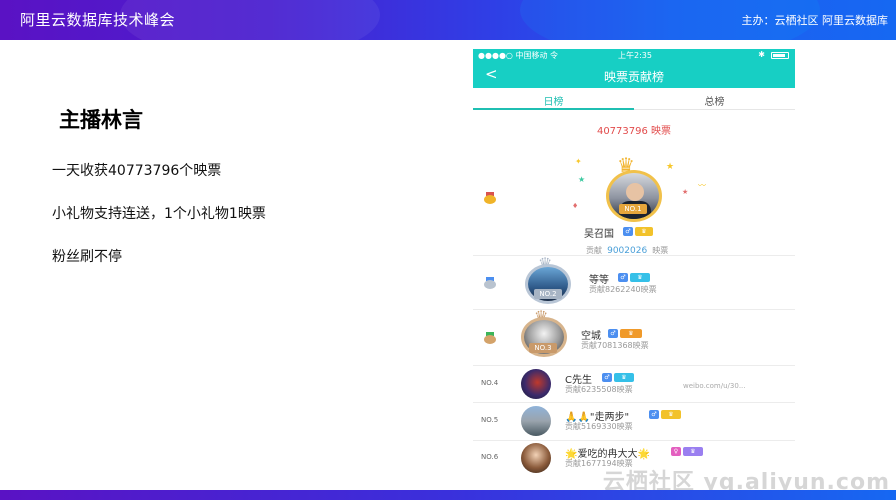 Image resolution: width=896 pixels, height=500 pixels. What do you see at coordinates (448, 20) in the screenshot?
I see `slide-header: 阿里云数据库技术峰会 主办：云栖社区 阿里云数据库` at bounding box center [448, 20].